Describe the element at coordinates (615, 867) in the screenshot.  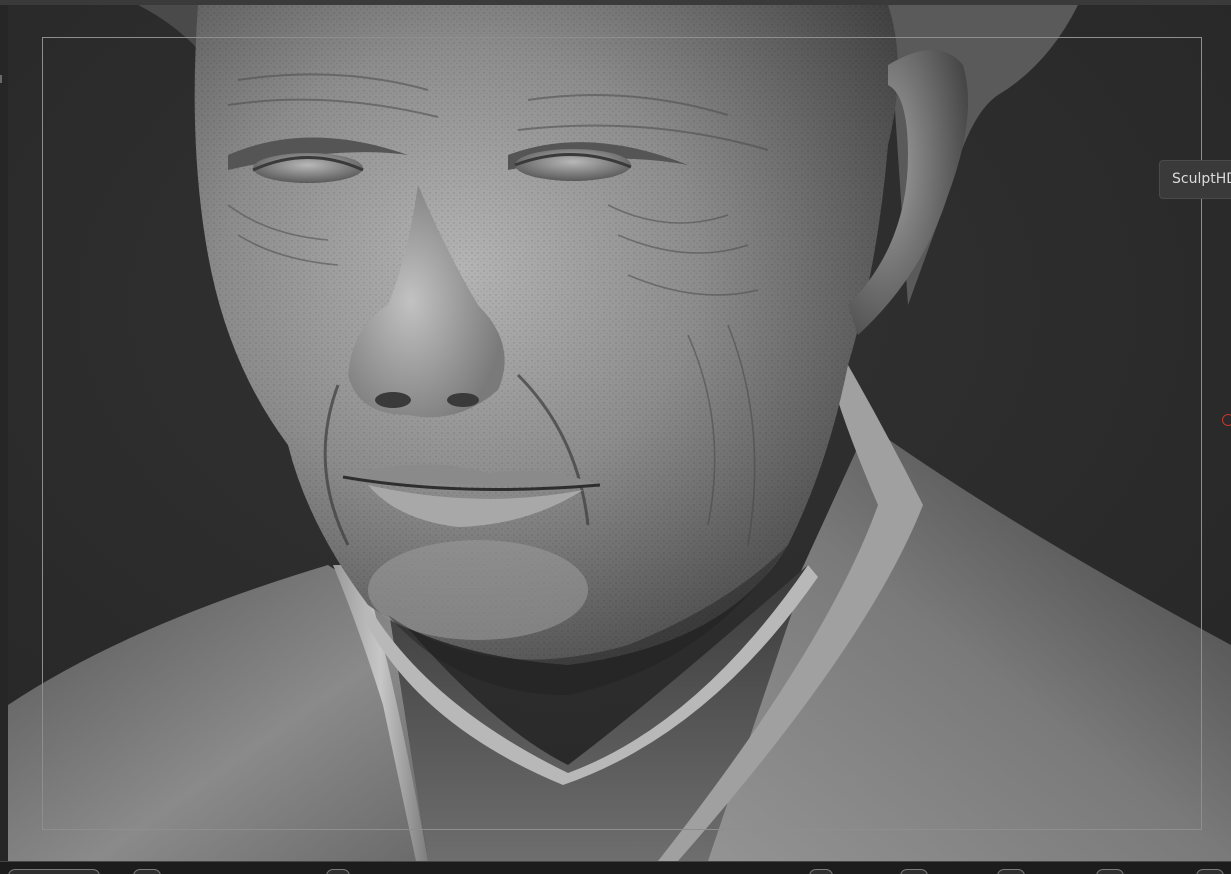
I see `bottom-shelf` at that location.